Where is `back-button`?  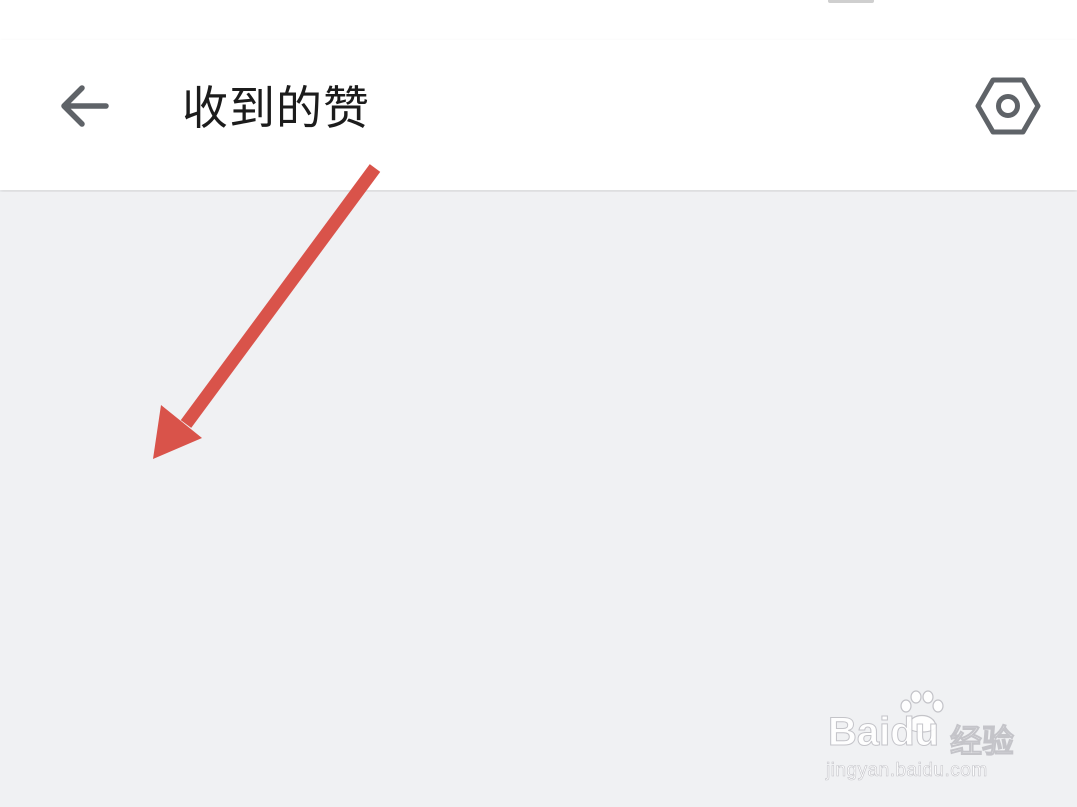 back-button is located at coordinates (84, 108).